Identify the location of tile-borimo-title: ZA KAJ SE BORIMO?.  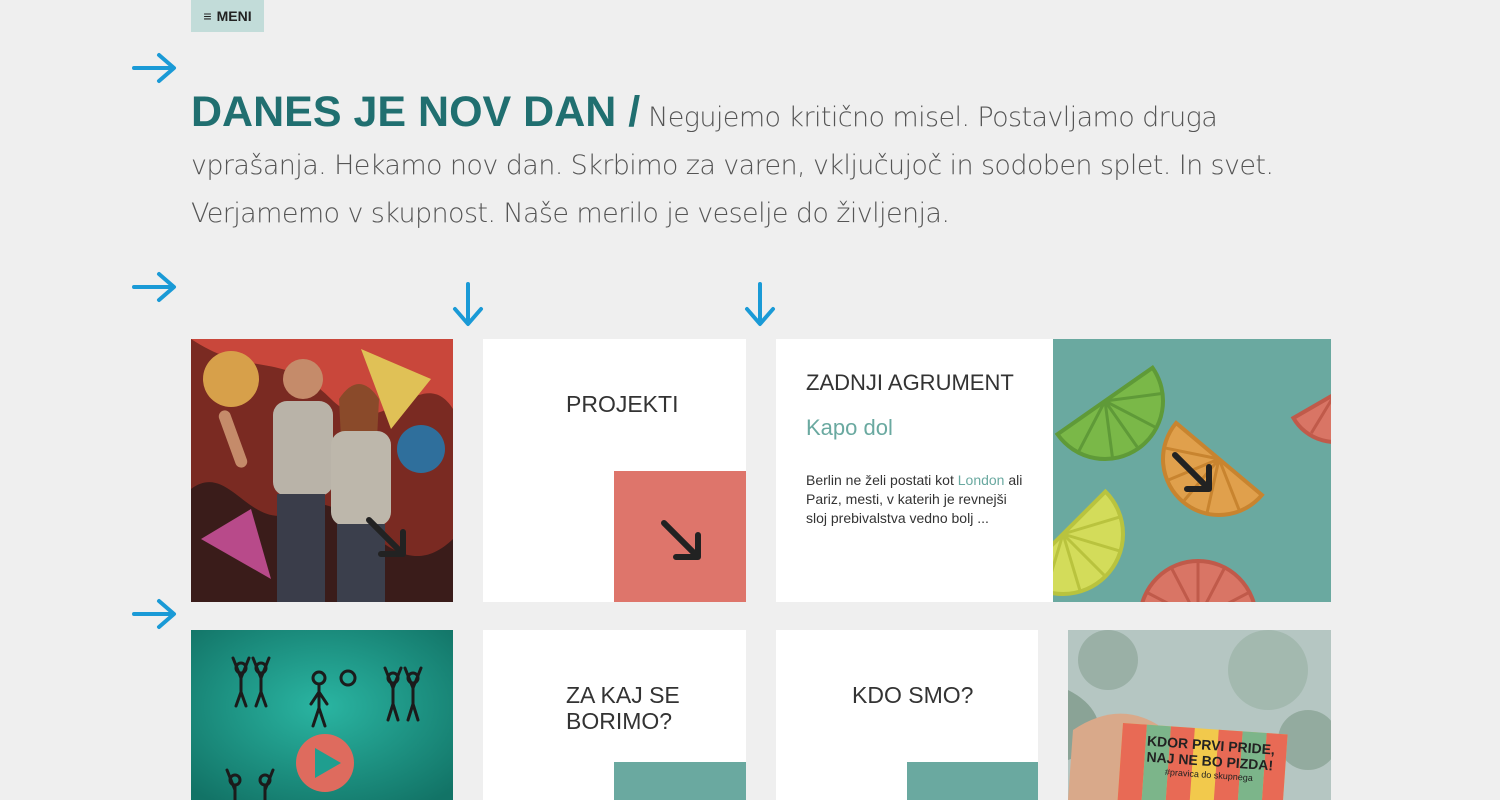
(623, 708).